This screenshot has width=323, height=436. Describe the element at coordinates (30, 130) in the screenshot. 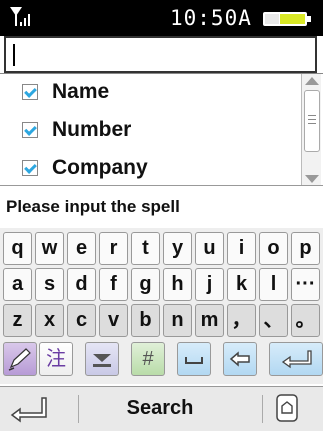

I see `checkbox-number` at that location.